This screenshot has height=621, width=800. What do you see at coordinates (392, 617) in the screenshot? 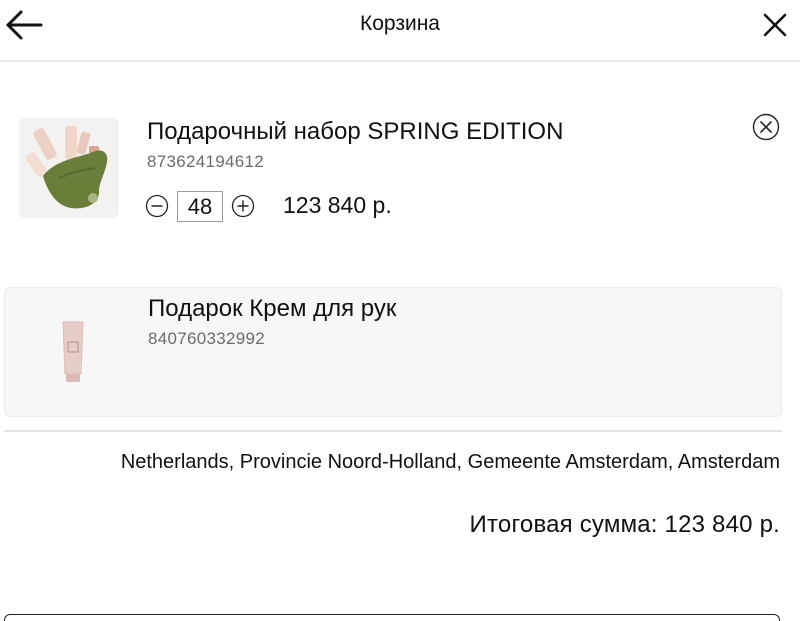
I see `checkout-button` at bounding box center [392, 617].